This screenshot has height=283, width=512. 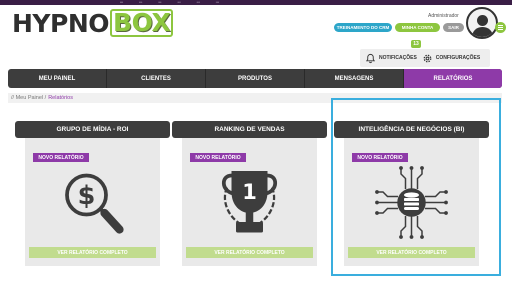 I want to click on tab-meu-painel: MEU PAINEL, so click(x=57, y=78).